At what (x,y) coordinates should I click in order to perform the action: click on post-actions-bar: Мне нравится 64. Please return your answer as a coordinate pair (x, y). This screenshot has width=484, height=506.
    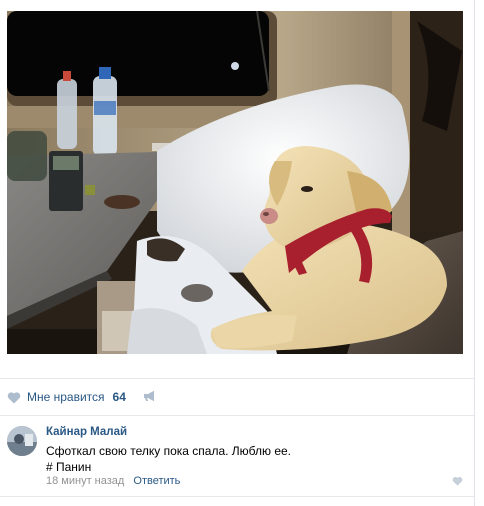
    Looking at the image, I should click on (237, 397).